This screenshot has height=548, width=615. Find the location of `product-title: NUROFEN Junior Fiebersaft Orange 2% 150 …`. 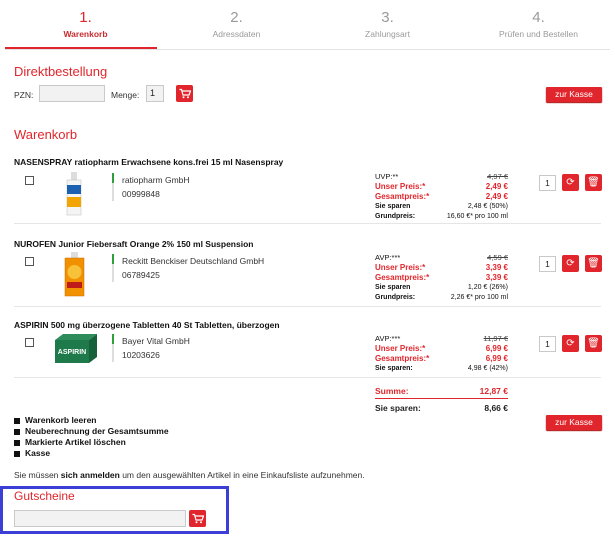

product-title: NUROFEN Junior Fiebersaft Orange 2% 150 … is located at coordinates (133, 244).